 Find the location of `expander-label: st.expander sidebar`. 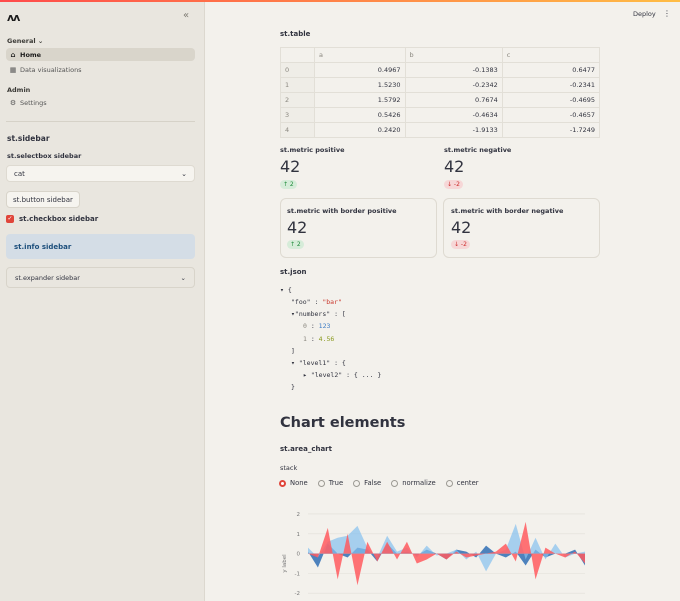

expander-label: st.expander sidebar is located at coordinates (47, 277).